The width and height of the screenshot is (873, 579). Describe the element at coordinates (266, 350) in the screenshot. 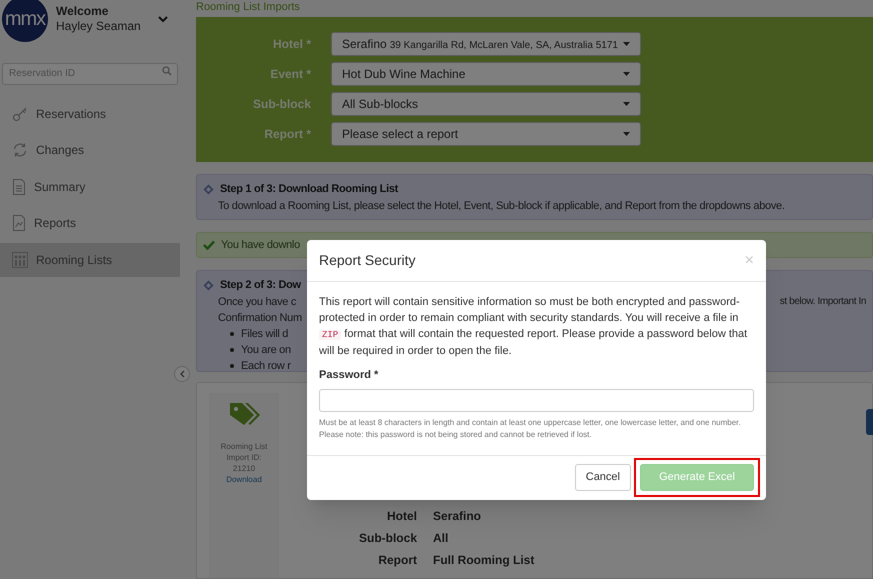

I see `alert-text: You are on` at that location.